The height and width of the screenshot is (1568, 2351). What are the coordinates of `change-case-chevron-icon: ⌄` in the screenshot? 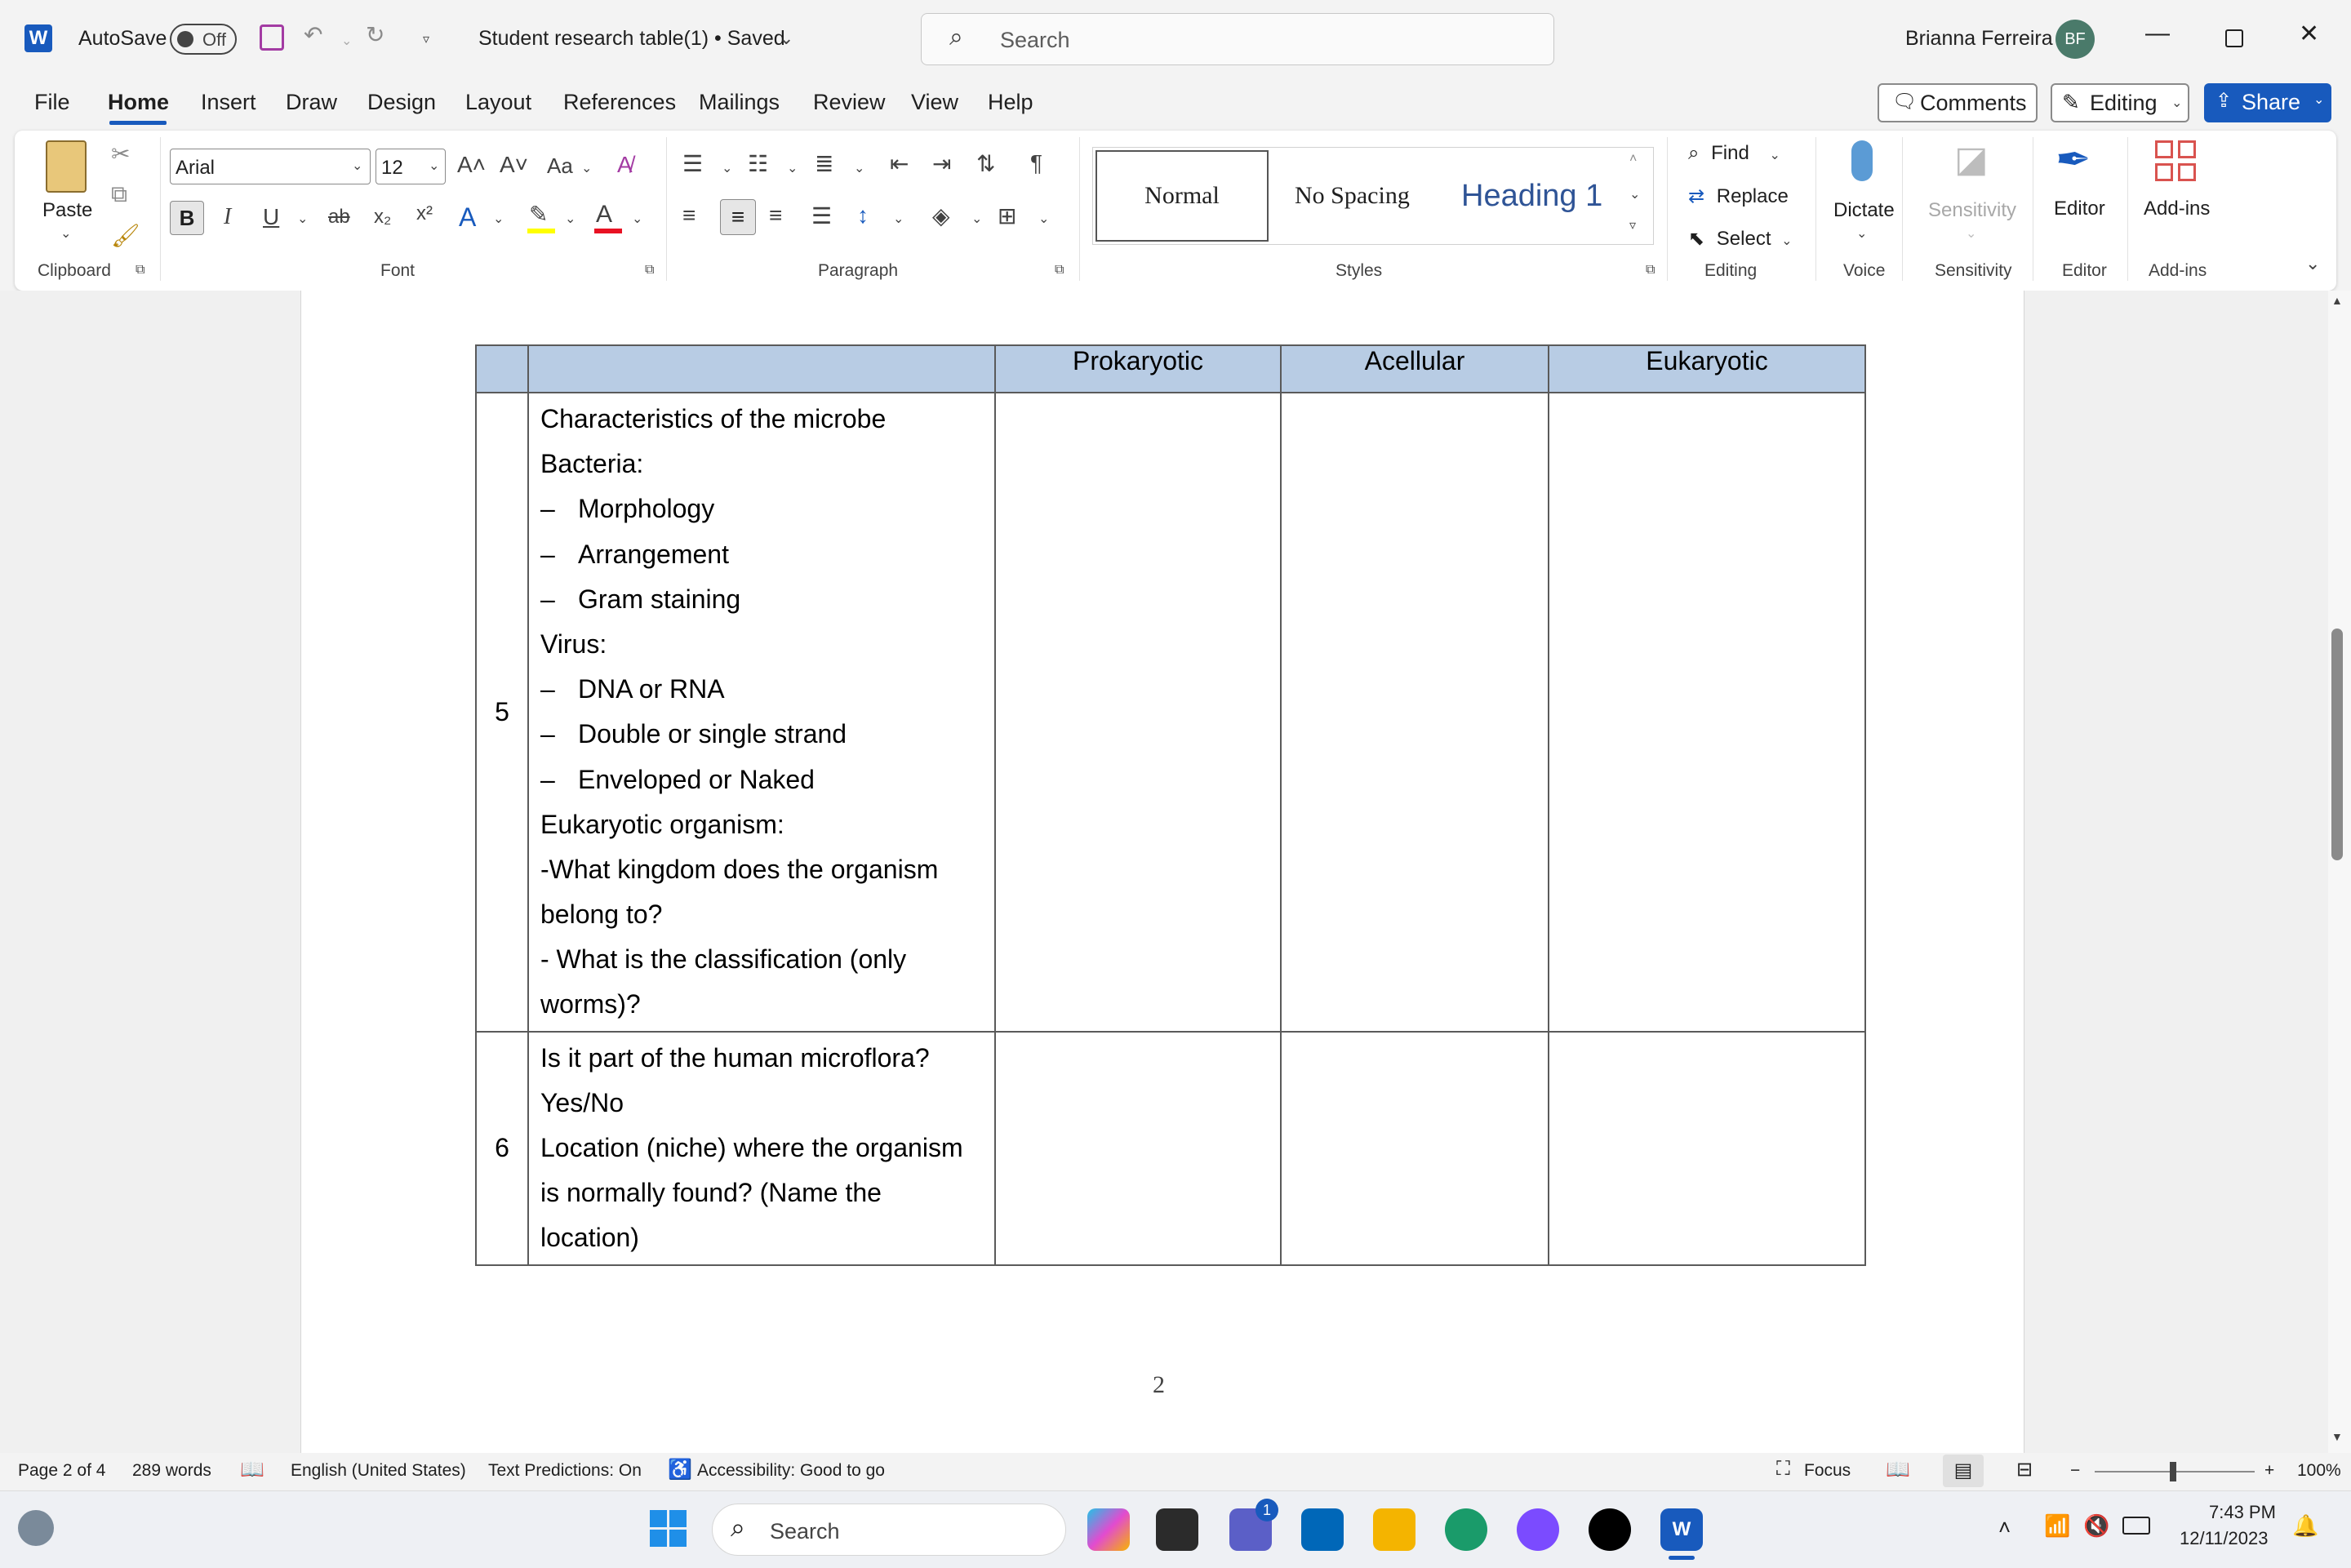 It's located at (586, 168).